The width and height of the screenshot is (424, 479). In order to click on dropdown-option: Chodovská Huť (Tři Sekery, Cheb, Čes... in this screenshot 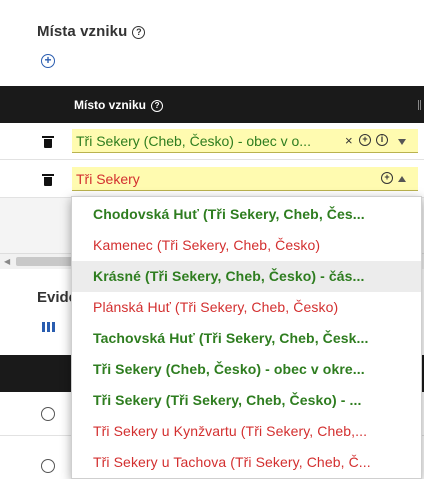, I will do `click(246, 214)`.